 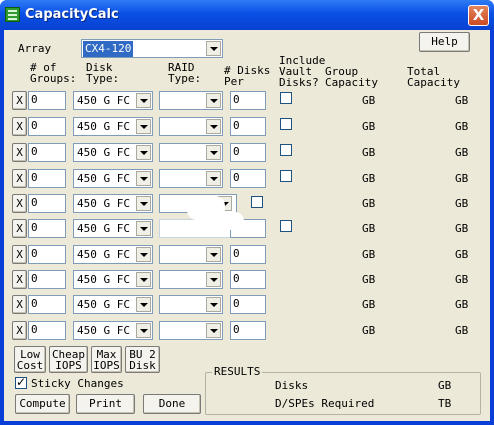 I want to click on preset-button-line2: IOPS, so click(x=68, y=365).